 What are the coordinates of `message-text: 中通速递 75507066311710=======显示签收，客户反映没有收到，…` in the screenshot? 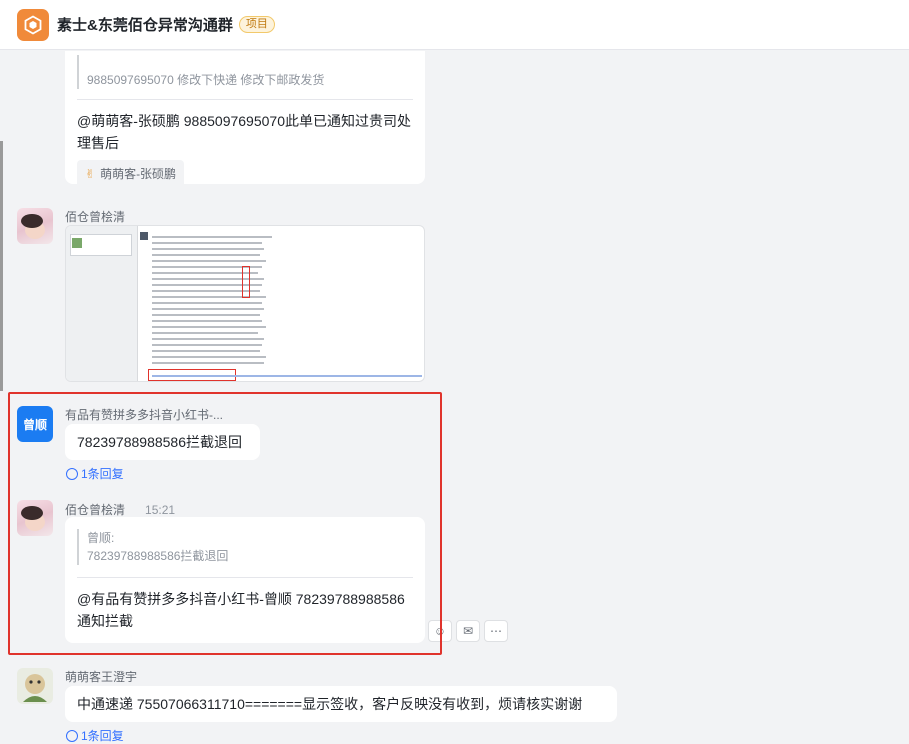 It's located at (330, 704).